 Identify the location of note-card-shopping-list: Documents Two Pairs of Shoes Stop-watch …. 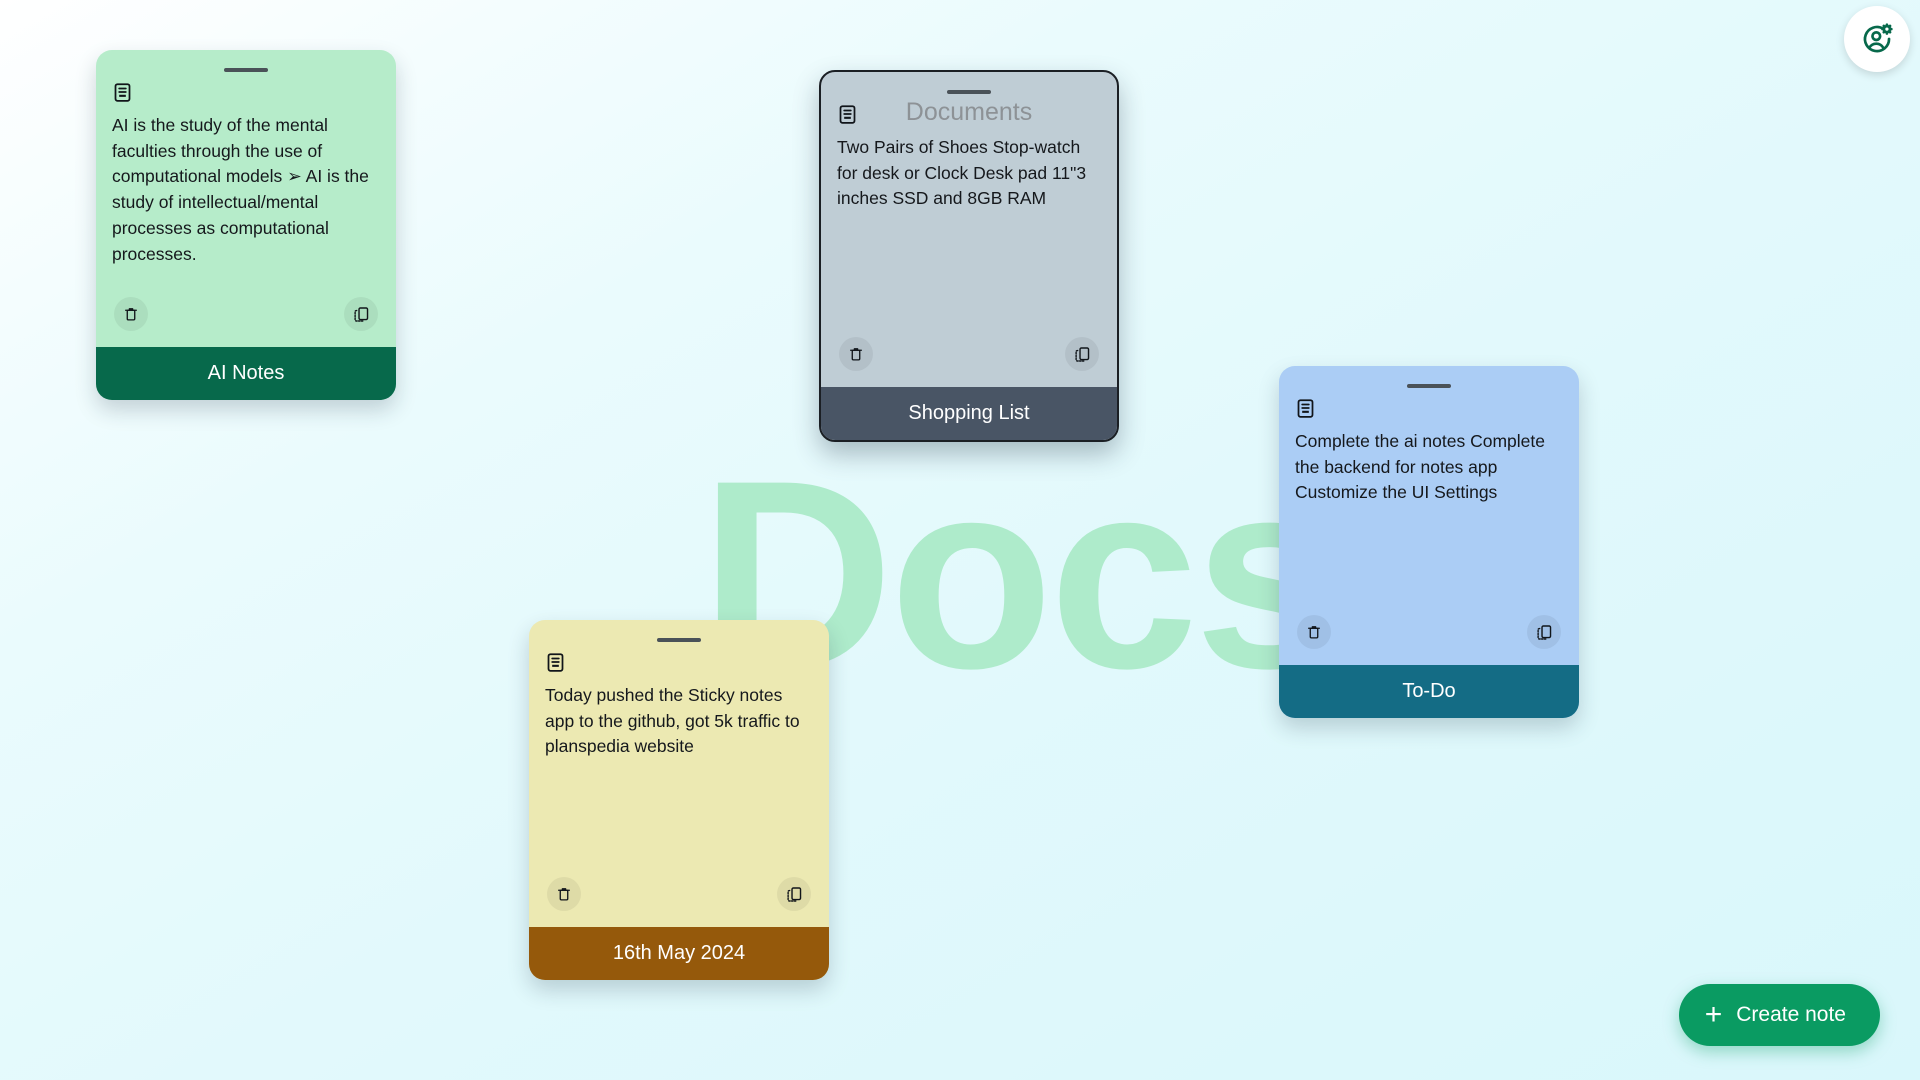
(969, 256).